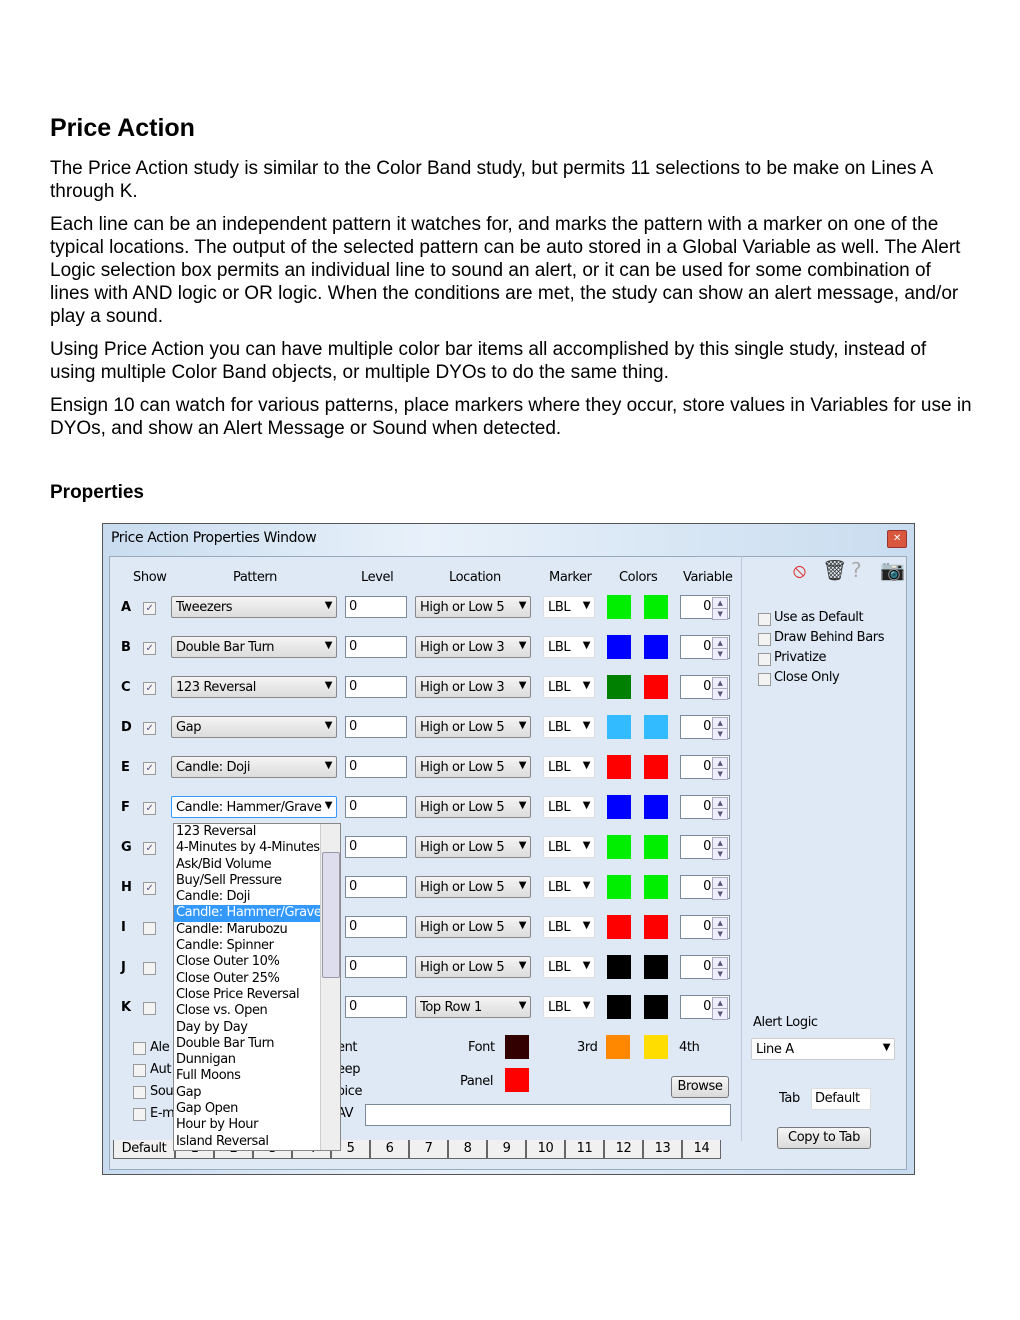 The height and width of the screenshot is (1320, 1020). What do you see at coordinates (700, 1087) in the screenshot?
I see `browse-button: Browse` at bounding box center [700, 1087].